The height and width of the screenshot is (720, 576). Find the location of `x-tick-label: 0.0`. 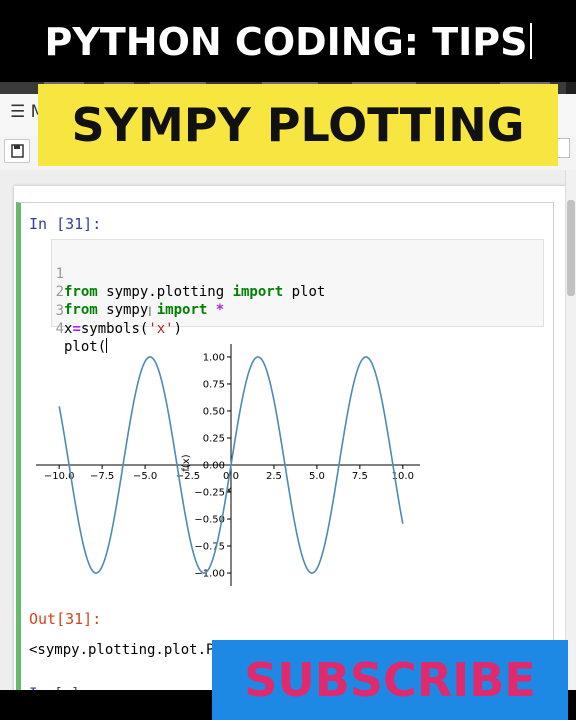

x-tick-label: 0.0 is located at coordinates (231, 476).